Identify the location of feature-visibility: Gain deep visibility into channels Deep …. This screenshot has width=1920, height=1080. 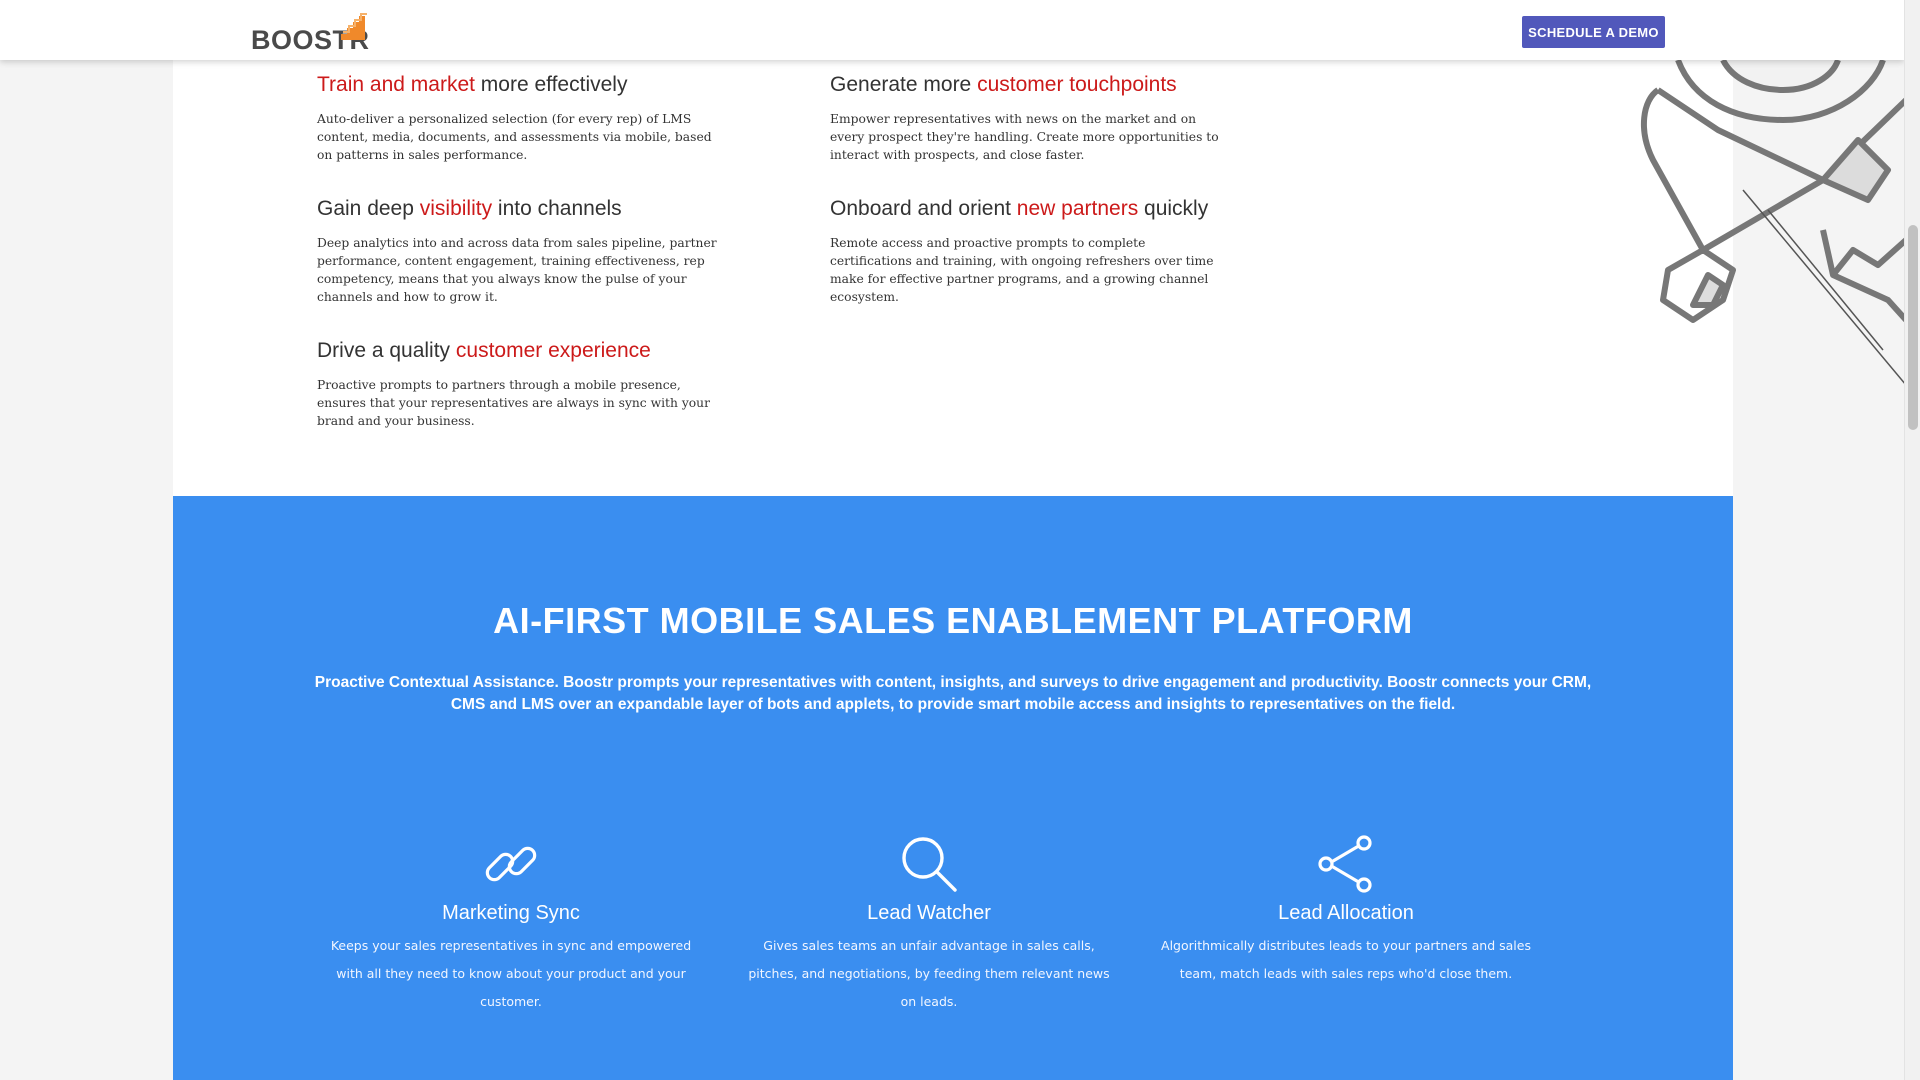
(517, 251).